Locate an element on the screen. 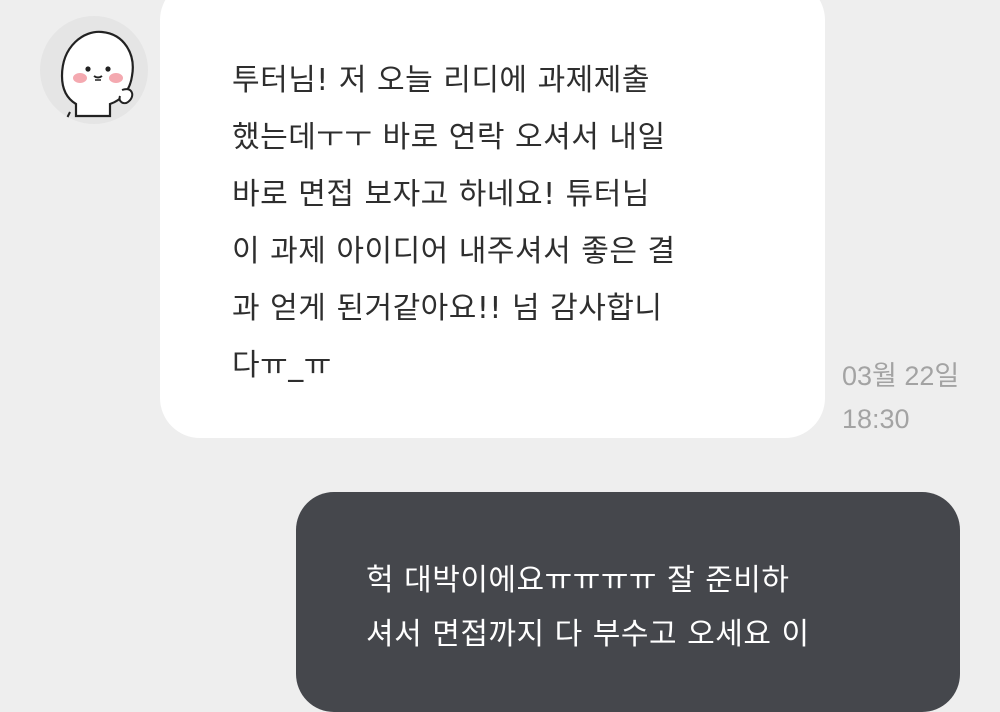  timestamp-time: 18:30 is located at coordinates (876, 419).